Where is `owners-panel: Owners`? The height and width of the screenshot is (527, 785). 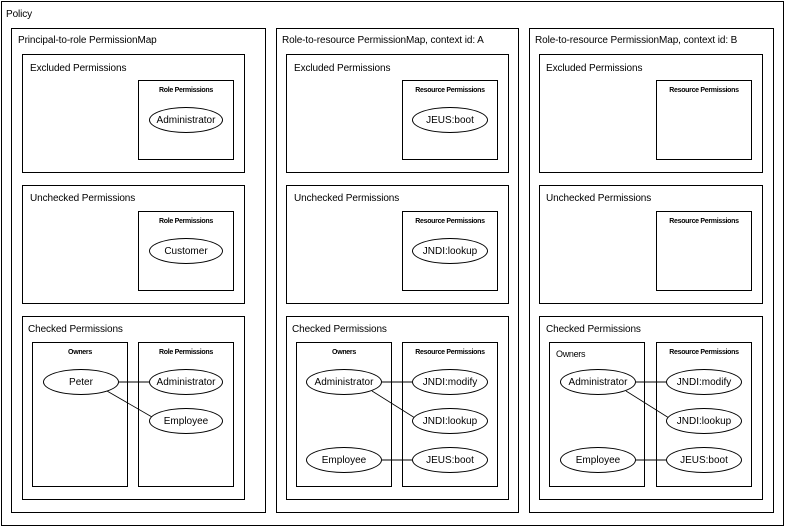 owners-panel: Owners is located at coordinates (80, 414).